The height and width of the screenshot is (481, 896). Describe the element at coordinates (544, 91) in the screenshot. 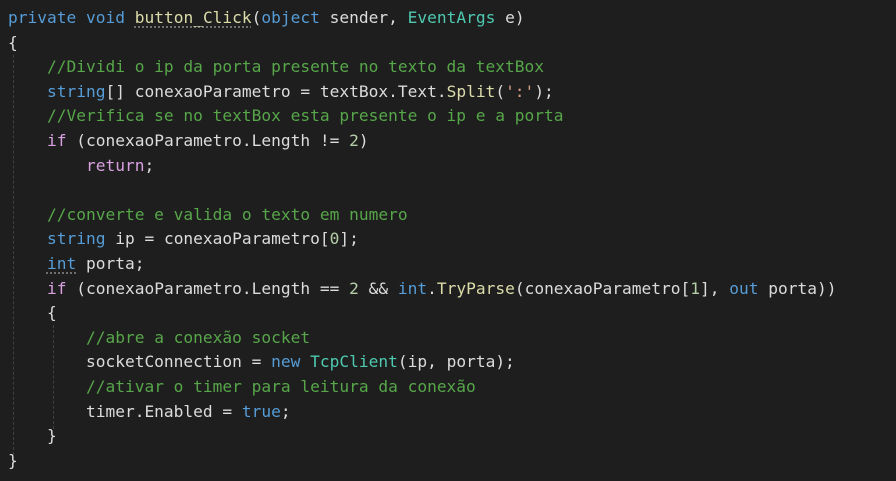

I see `token-plain: );` at that location.